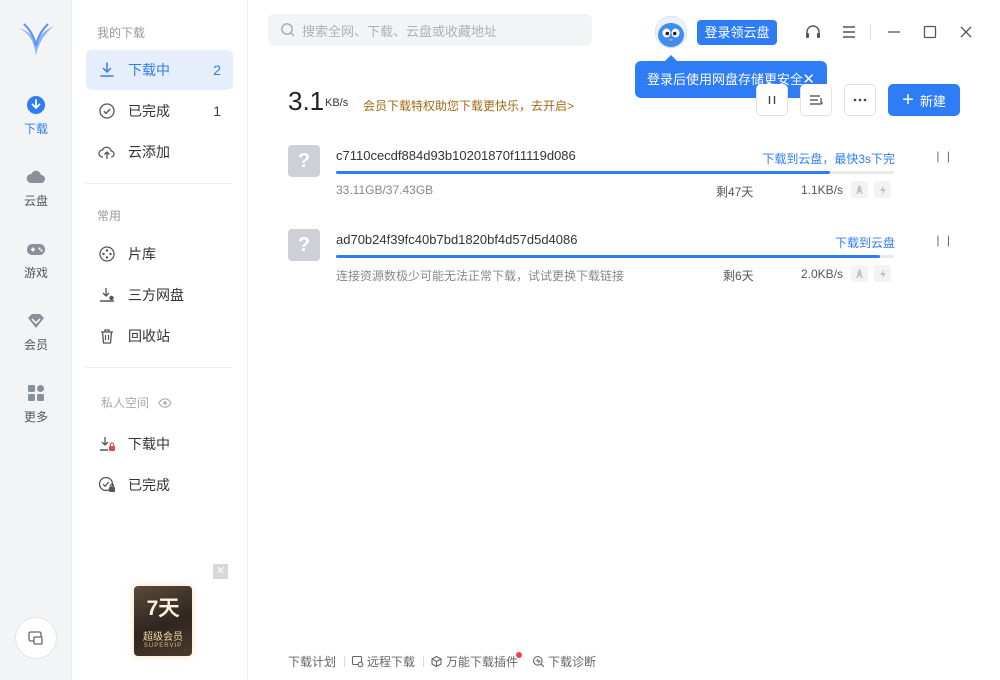 The width and height of the screenshot is (1000, 680). I want to click on rail-label: 云盘, so click(35, 201).